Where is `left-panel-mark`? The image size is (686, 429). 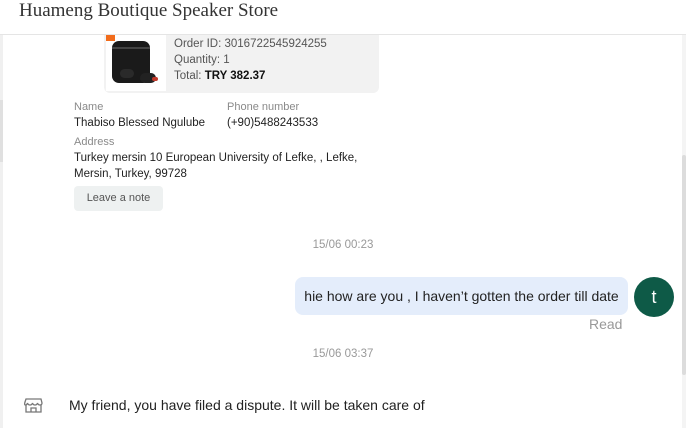
left-panel-mark is located at coordinates (1, 131).